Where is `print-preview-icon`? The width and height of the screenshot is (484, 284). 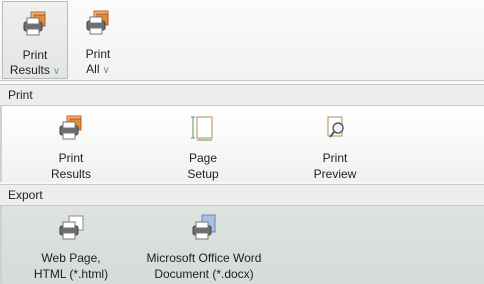
print-preview-icon is located at coordinates (335, 127).